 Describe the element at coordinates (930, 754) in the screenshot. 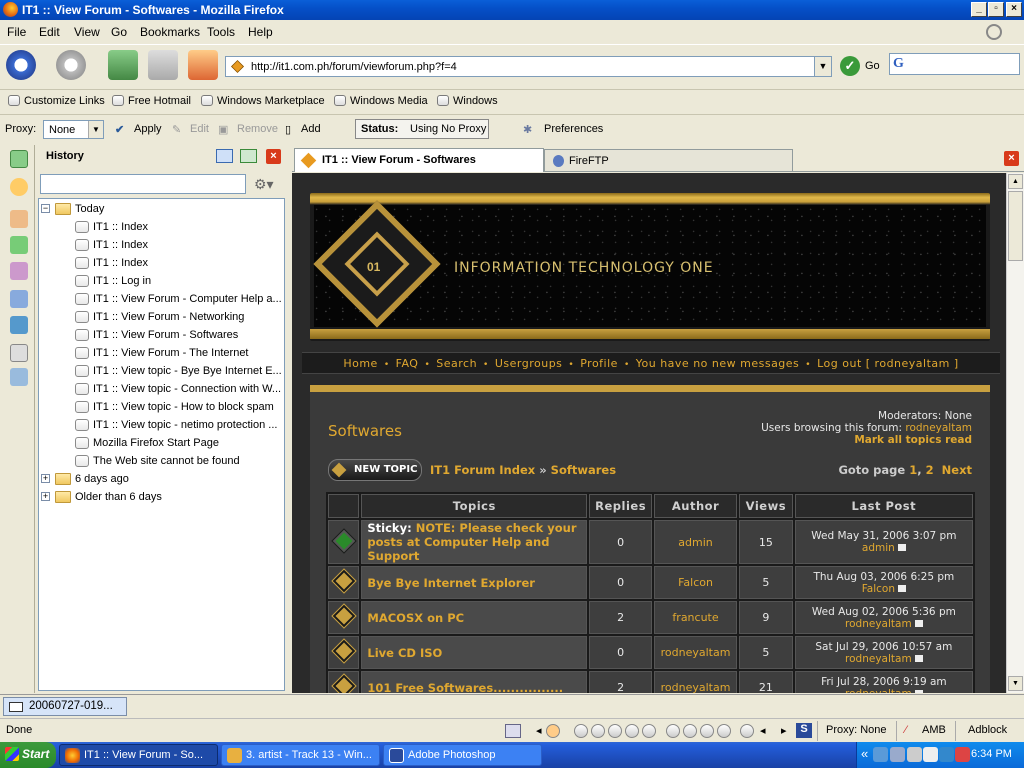

I see `tray-doc-icon` at that location.